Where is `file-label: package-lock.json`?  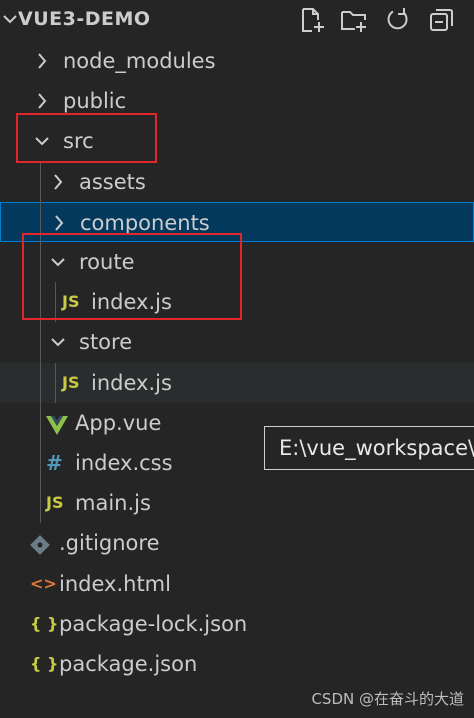
file-label: package-lock.json is located at coordinates (153, 623).